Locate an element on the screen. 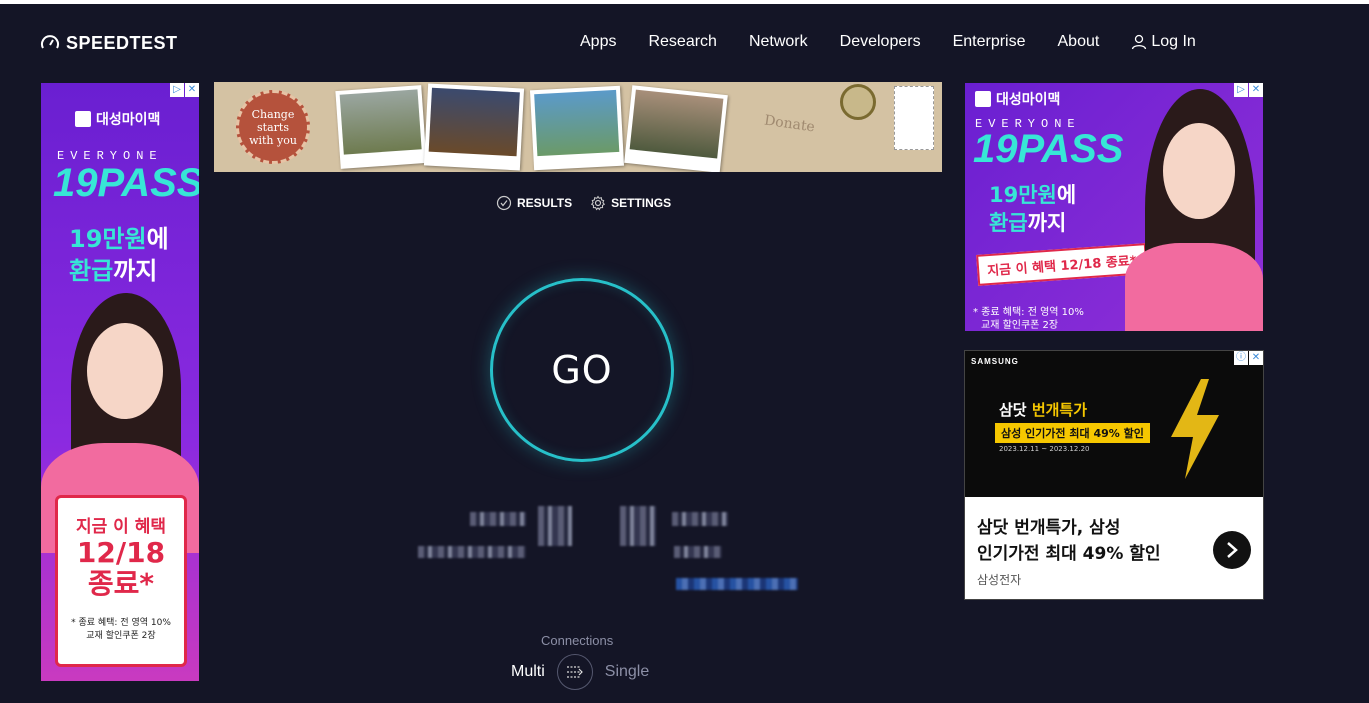 This screenshot has width=1369, height=703. redacted-isp-icon is located at coordinates (555, 526).